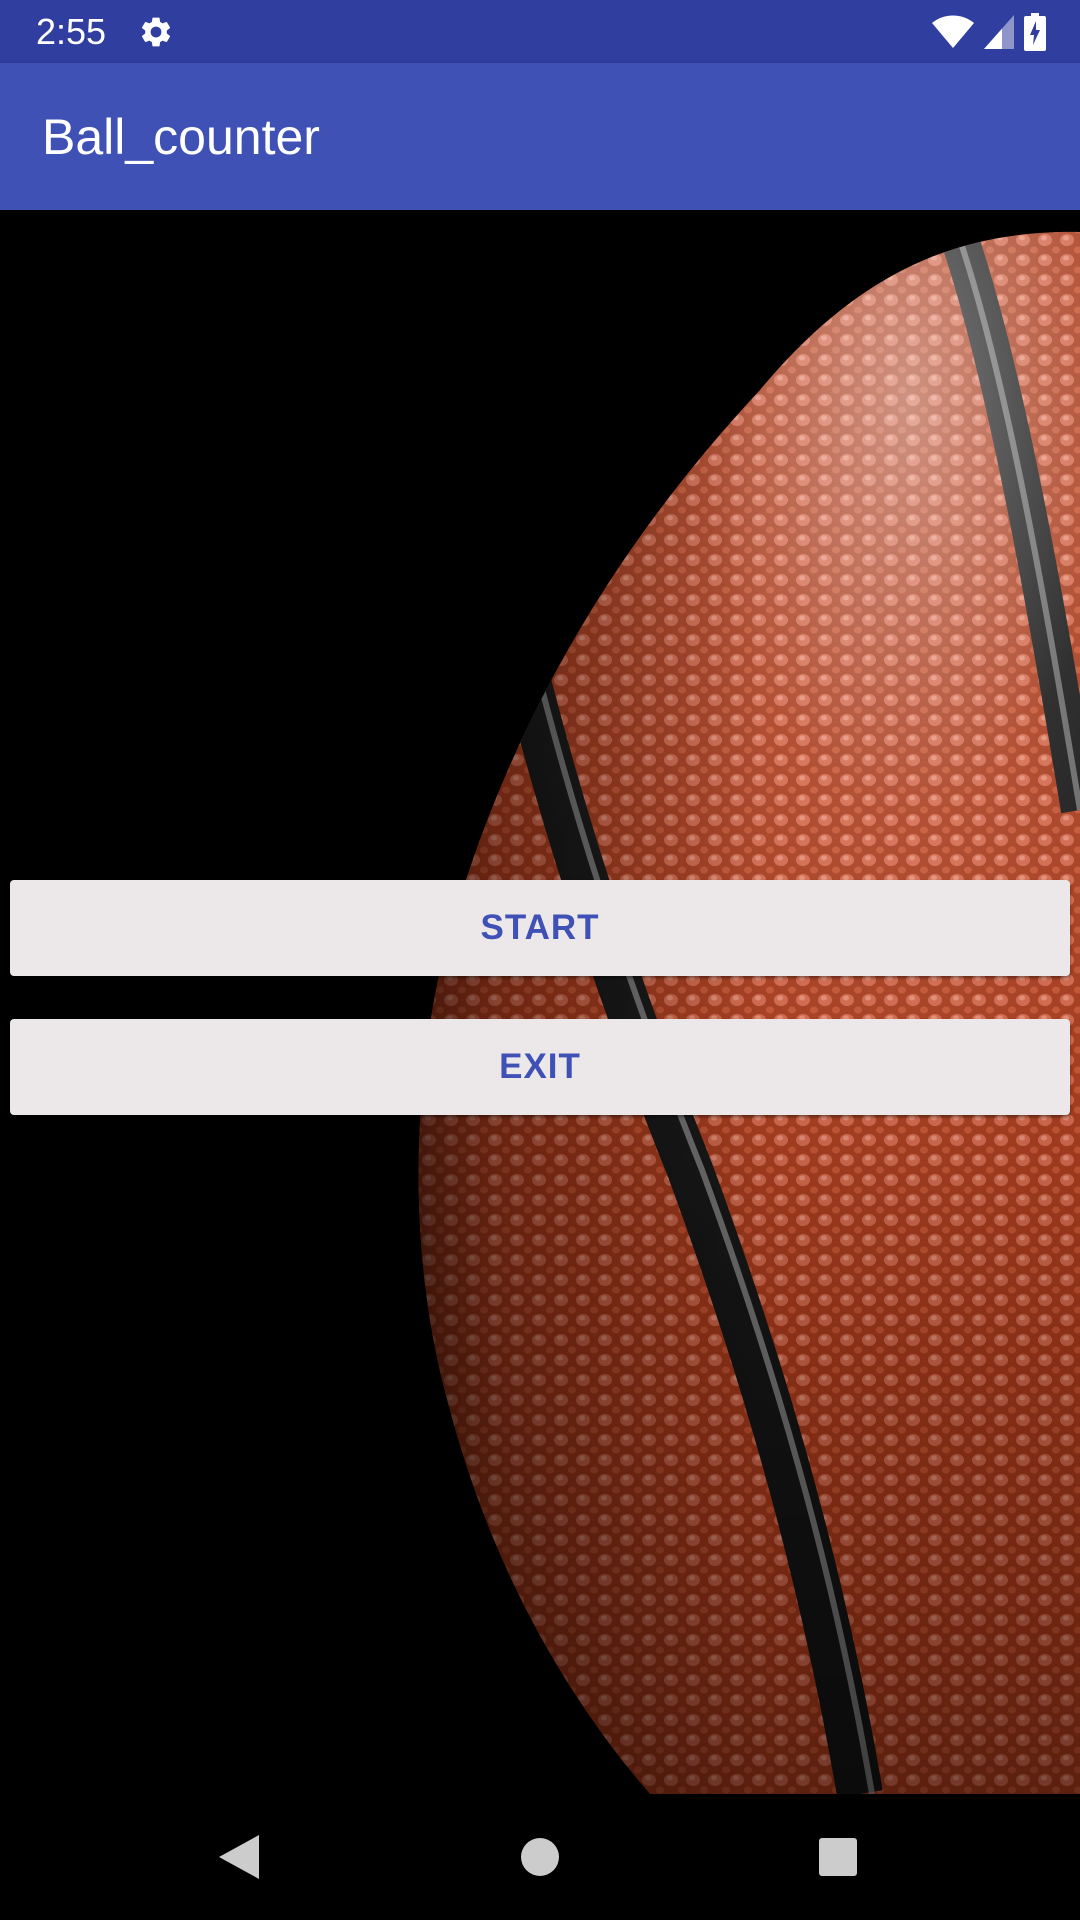 This screenshot has width=1080, height=1920. I want to click on recents-icon, so click(838, 1857).